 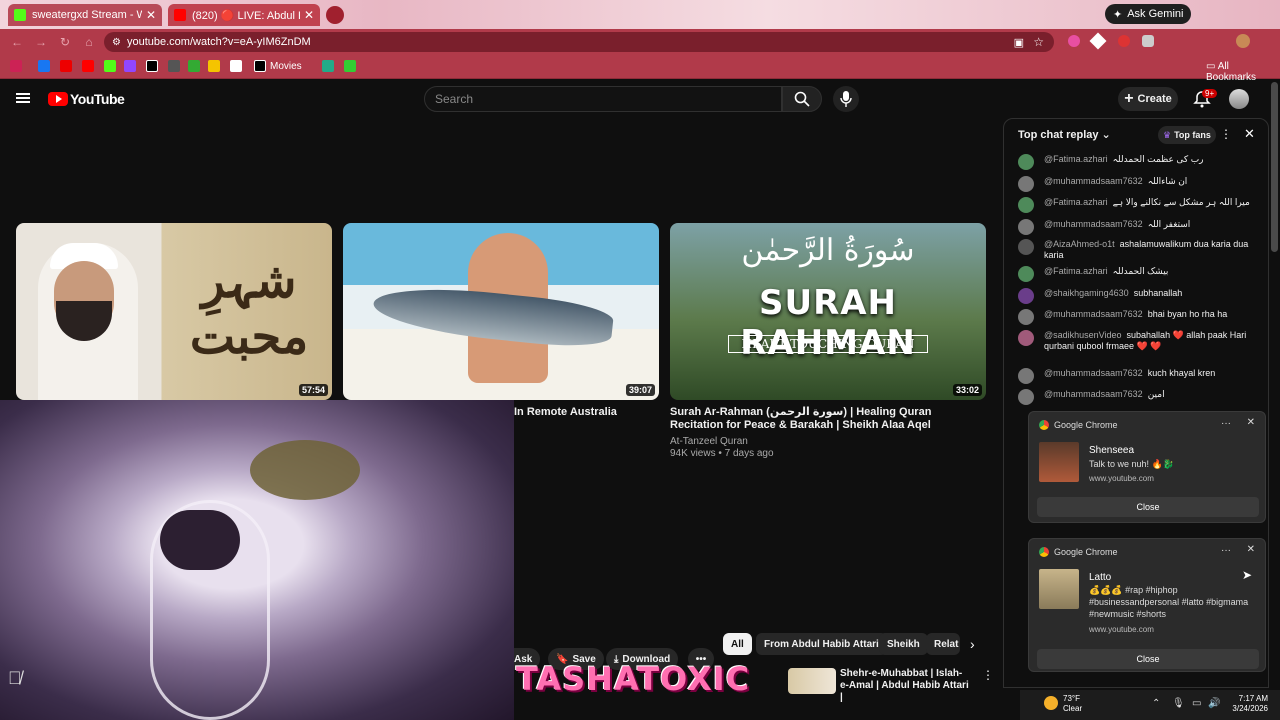 I want to click on forward-icon: →, so click(x=41, y=42).